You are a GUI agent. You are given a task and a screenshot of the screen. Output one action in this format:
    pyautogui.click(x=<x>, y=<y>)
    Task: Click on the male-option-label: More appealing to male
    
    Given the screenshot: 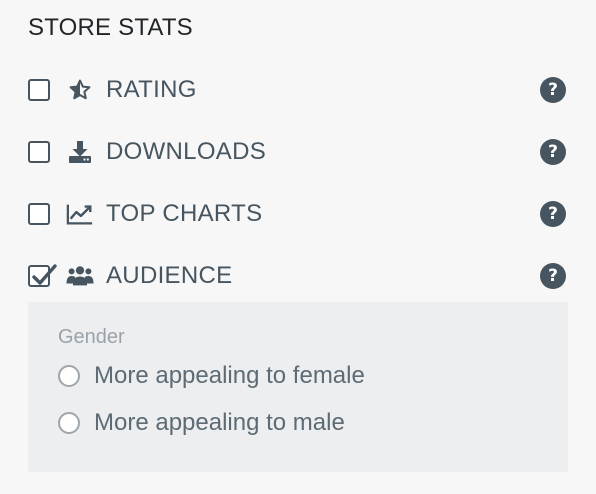 What is the action you would take?
    pyautogui.click(x=219, y=423)
    